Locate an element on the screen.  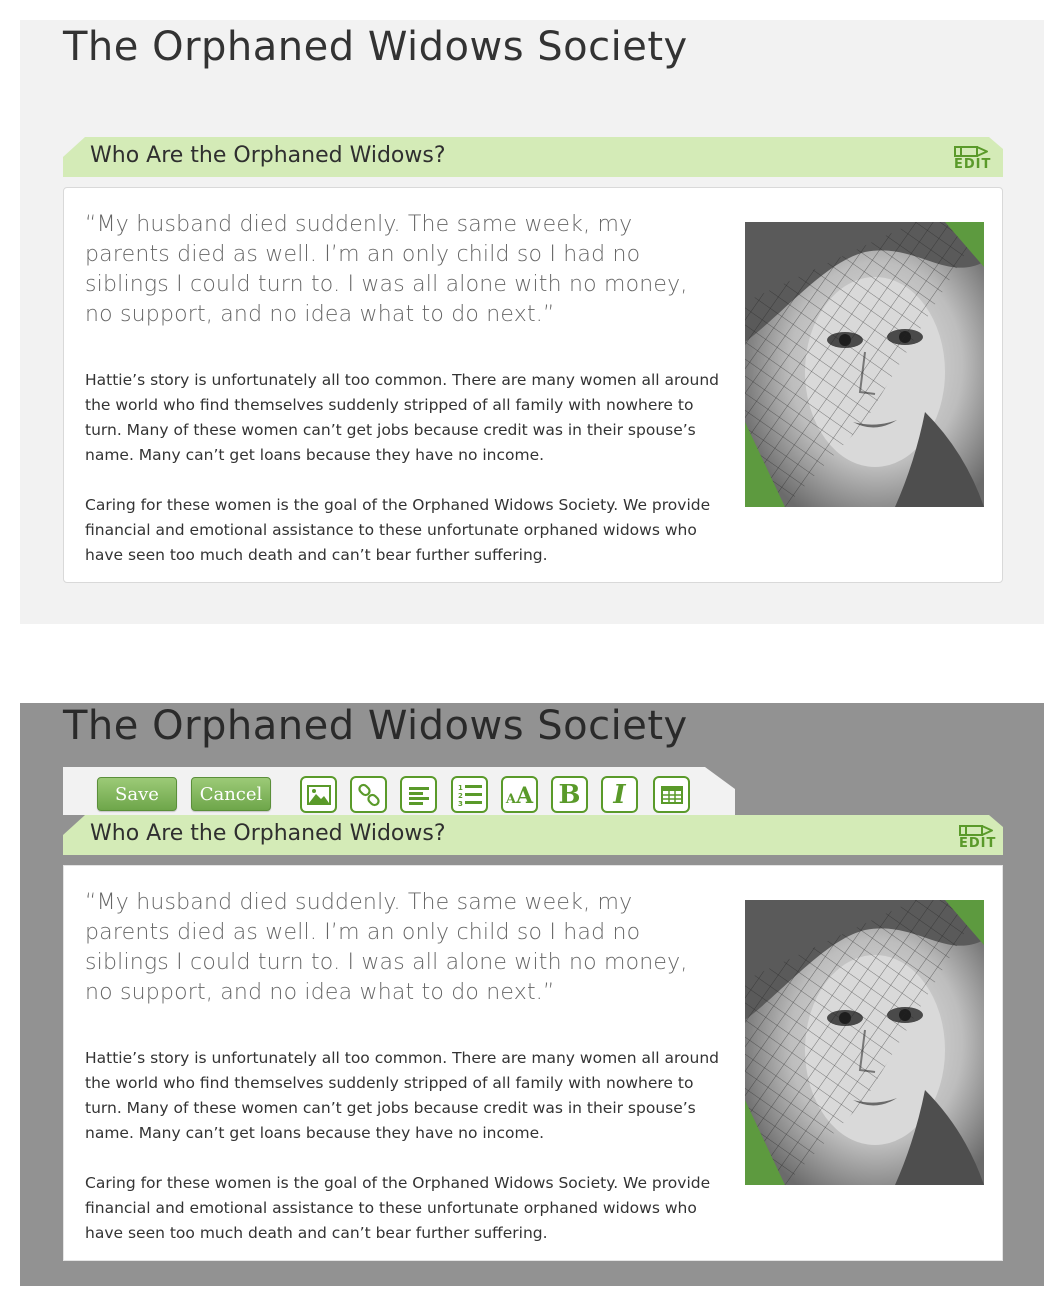
image-icon is located at coordinates (318, 794).